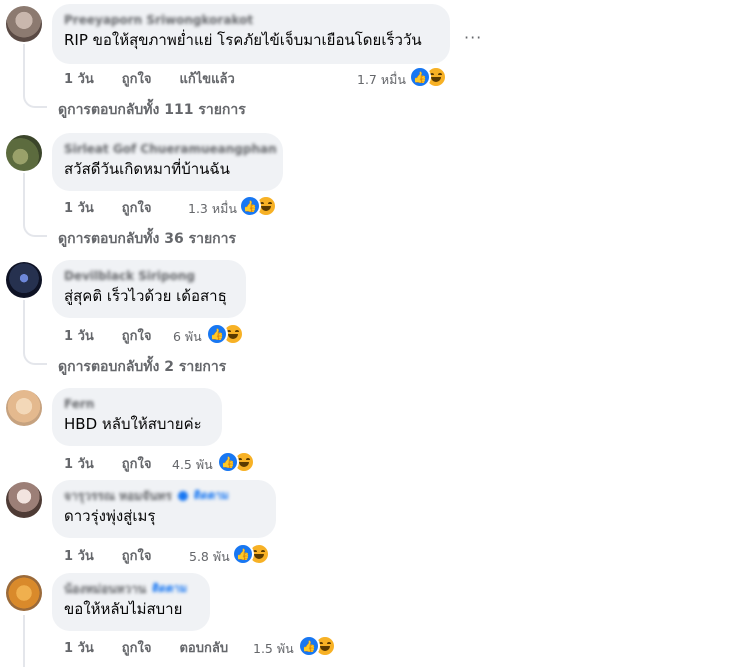 The height and width of the screenshot is (667, 741). What do you see at coordinates (212, 209) in the screenshot?
I see `reaction-count: 1.3 หมื่น` at bounding box center [212, 209].